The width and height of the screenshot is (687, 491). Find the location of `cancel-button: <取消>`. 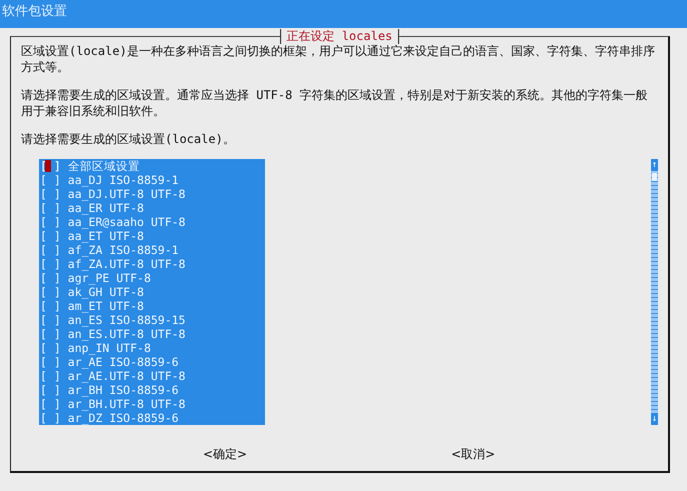

cancel-button: <取消> is located at coordinates (473, 454).